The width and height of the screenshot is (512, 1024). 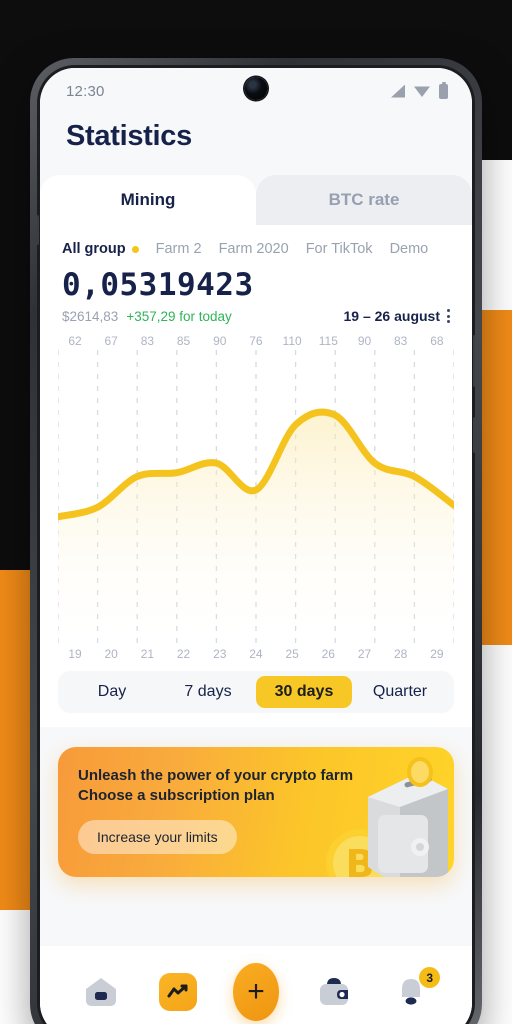 I want to click on chart-x-label-5: 24, so click(x=256, y=654).